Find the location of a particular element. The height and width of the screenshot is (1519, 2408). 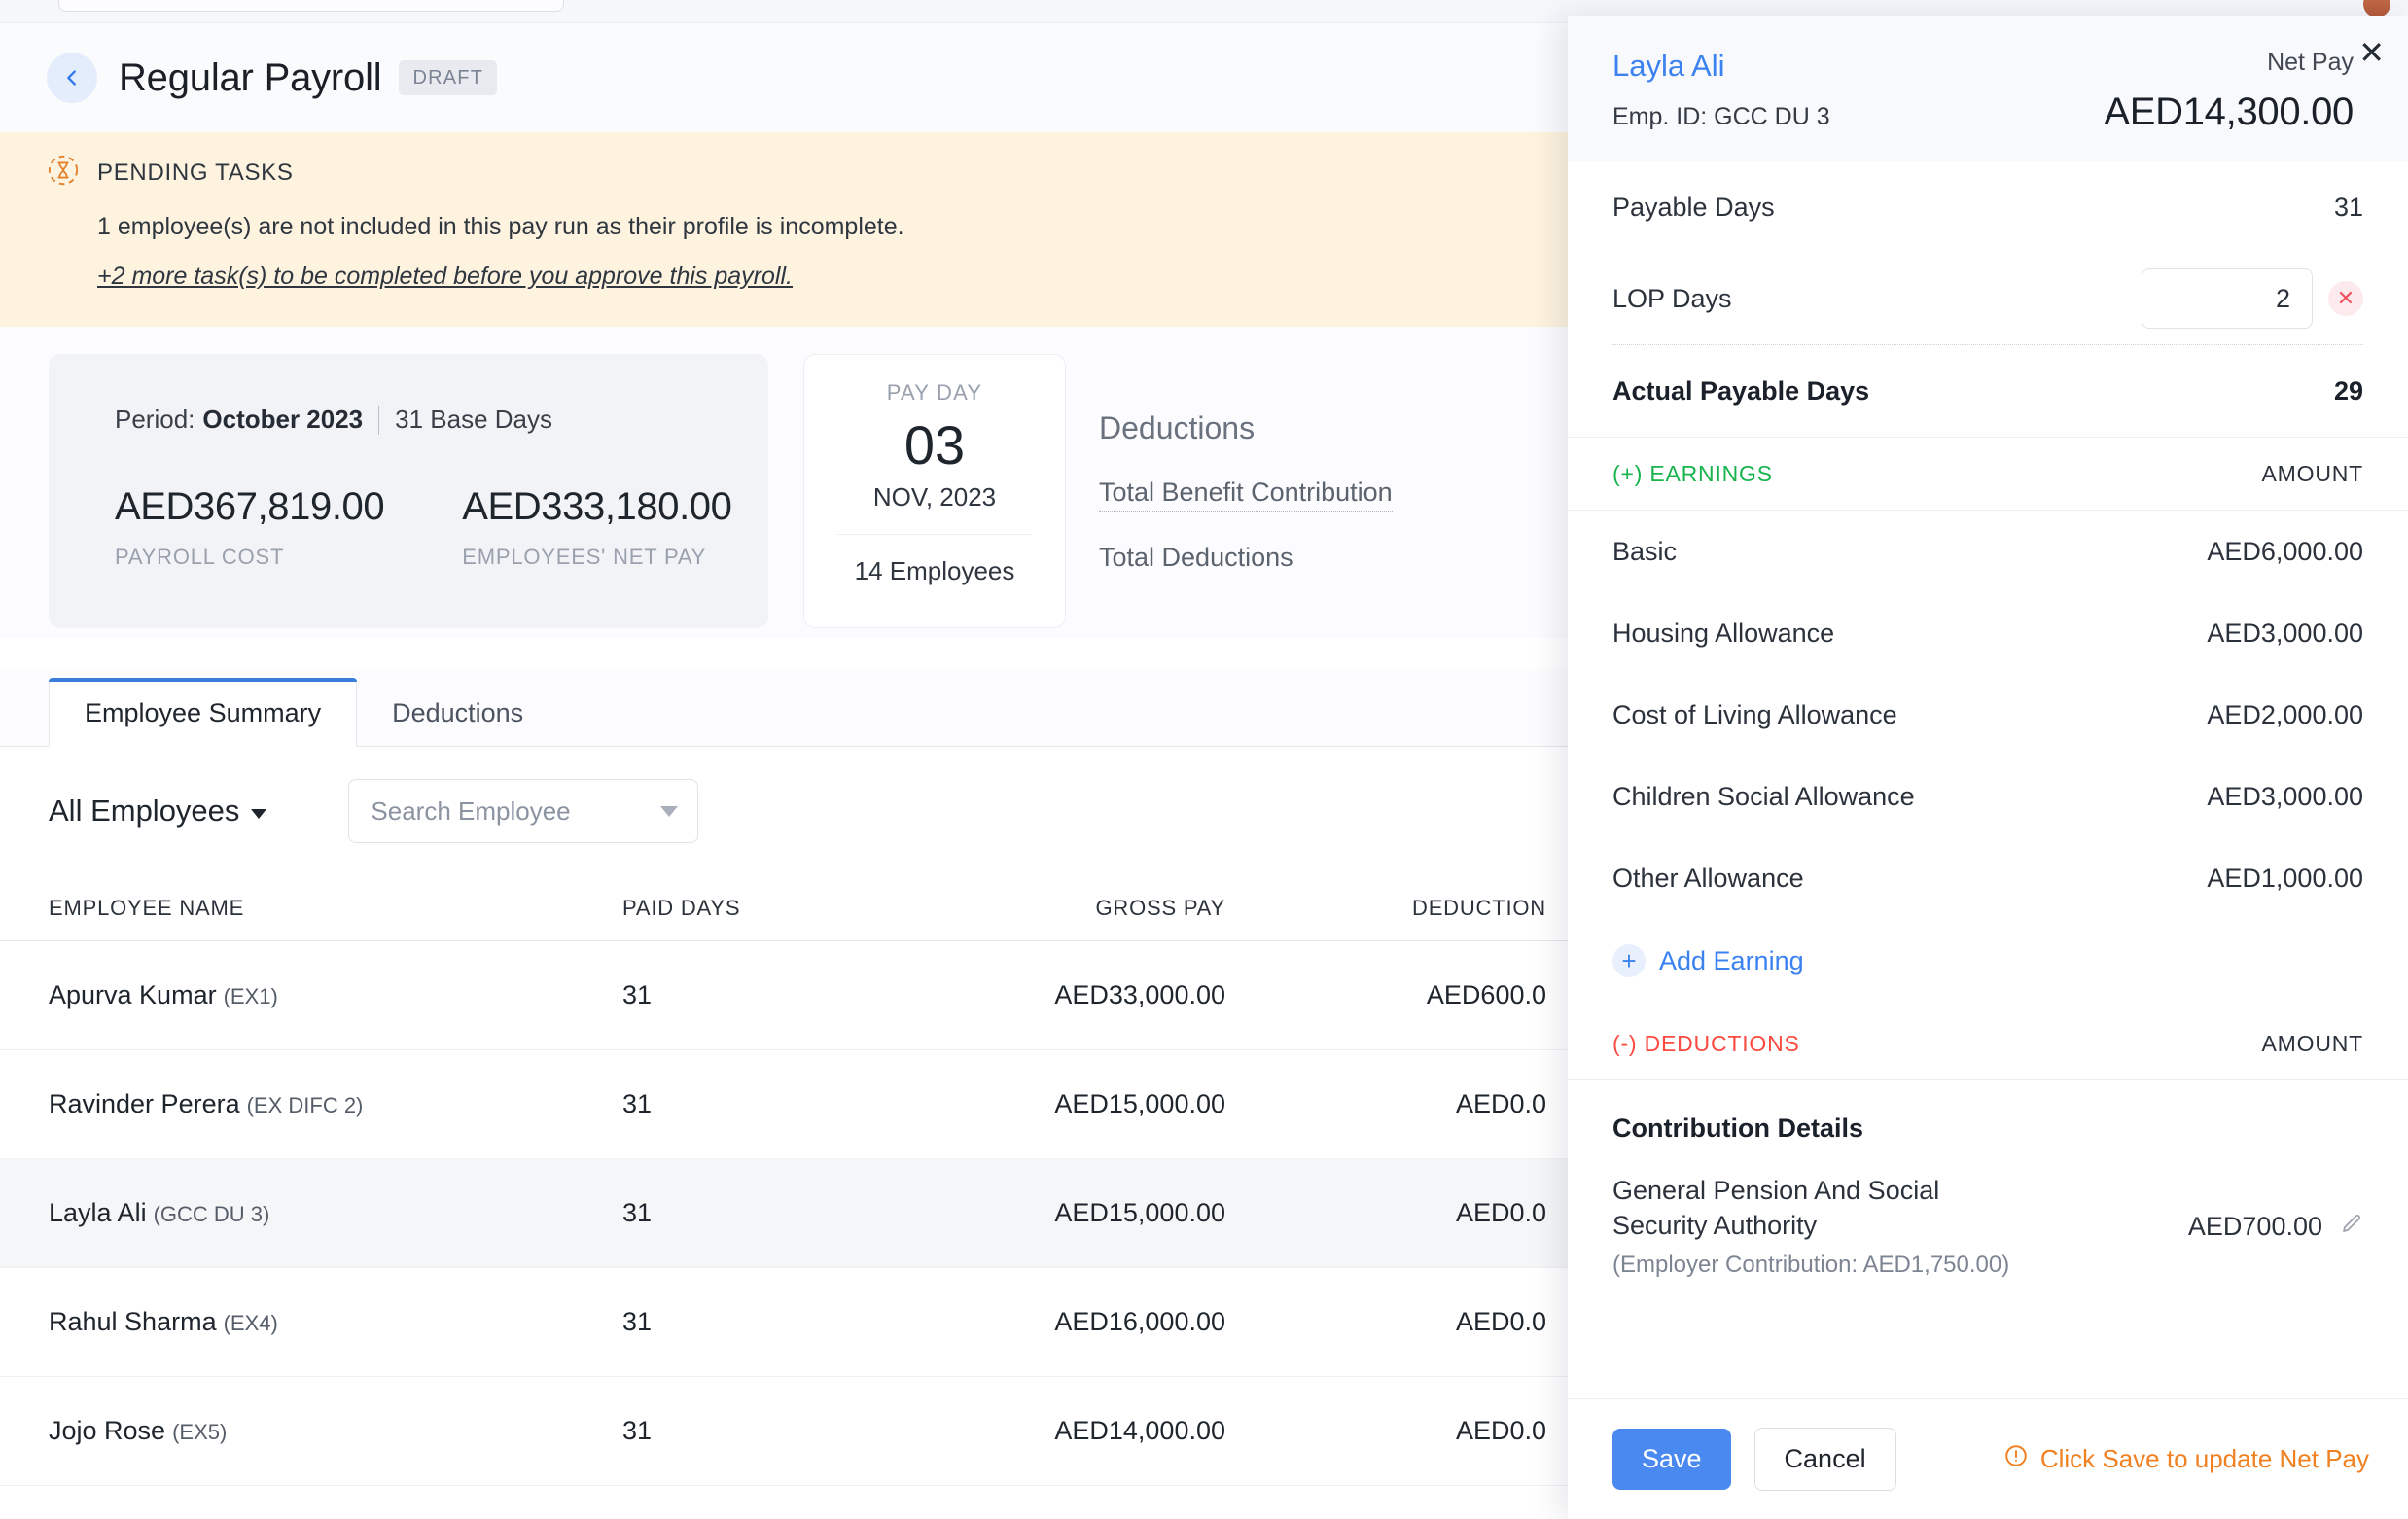

panel-employee-id: Emp. ID: GCC DU 3 is located at coordinates (1721, 116).